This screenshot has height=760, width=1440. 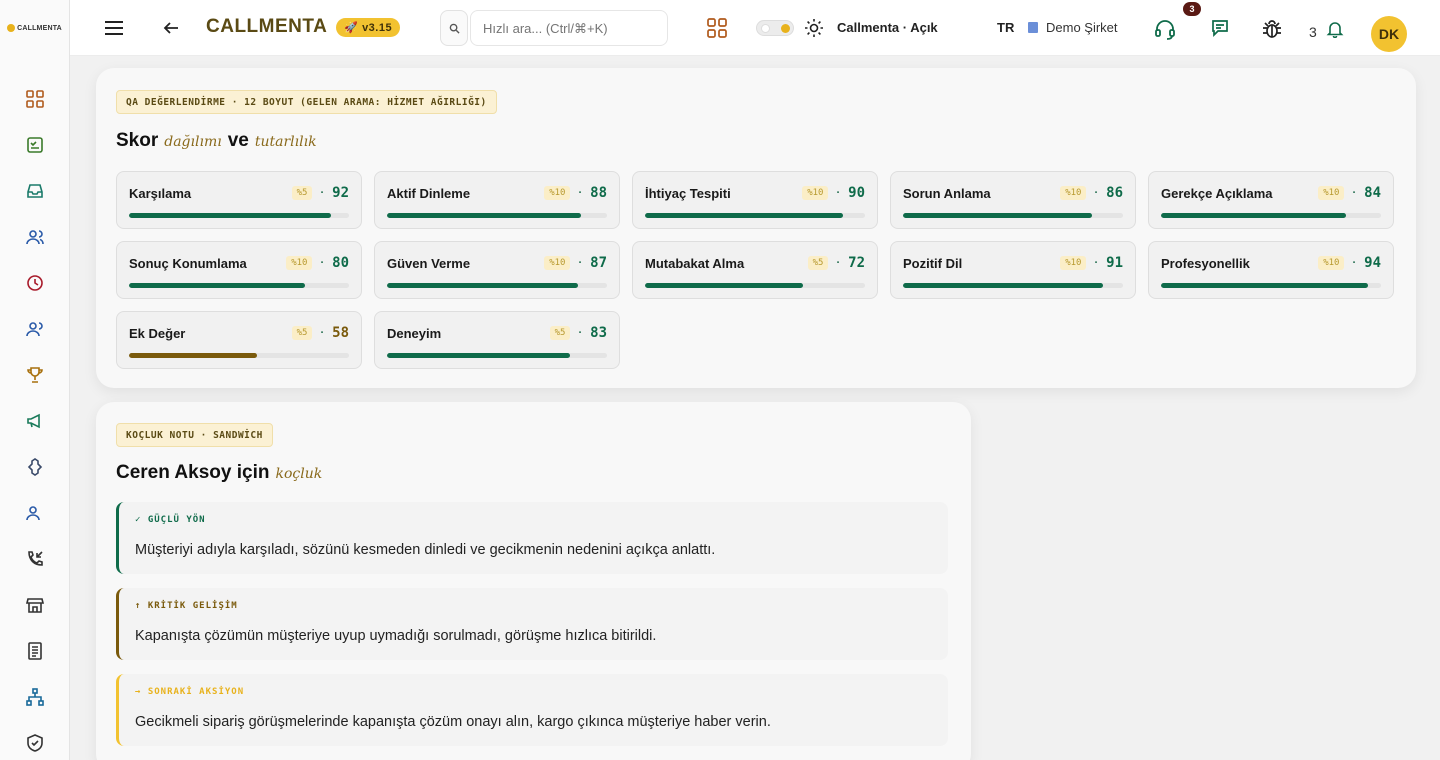 I want to click on company-selector: Demo Şirket, so click(x=1073, y=27).